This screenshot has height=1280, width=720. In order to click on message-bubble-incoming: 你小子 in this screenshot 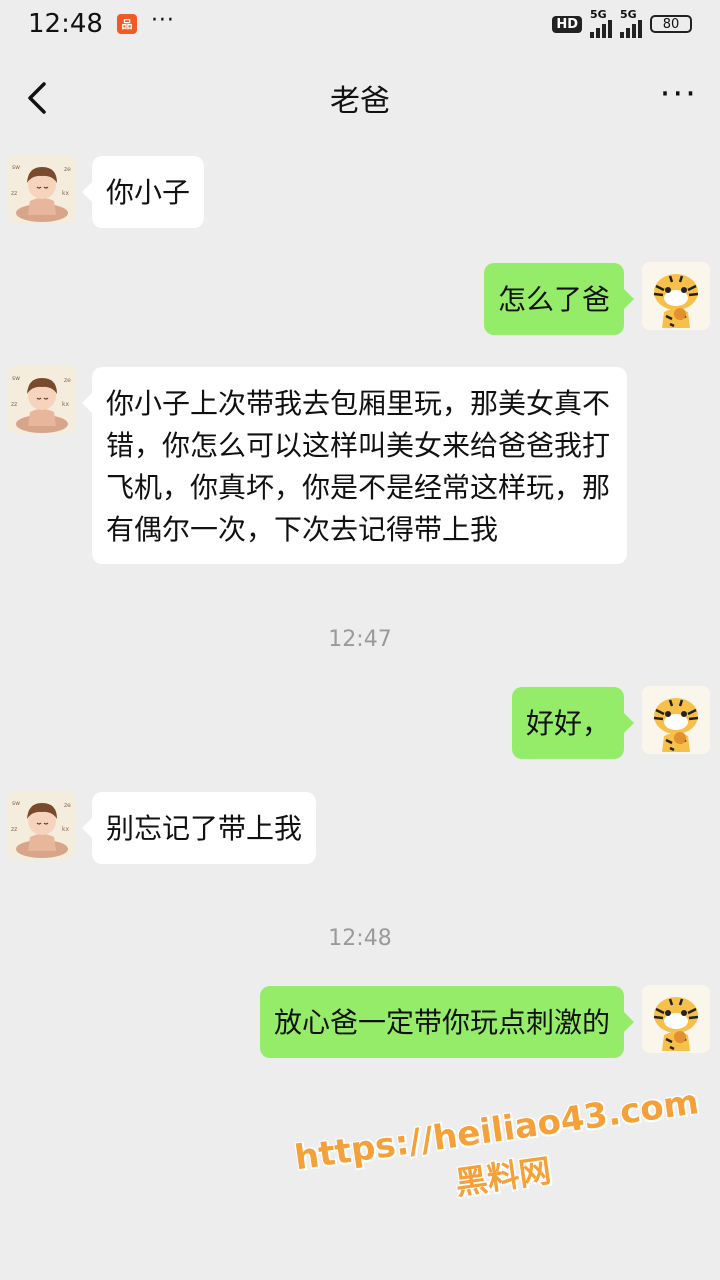, I will do `click(143, 192)`.